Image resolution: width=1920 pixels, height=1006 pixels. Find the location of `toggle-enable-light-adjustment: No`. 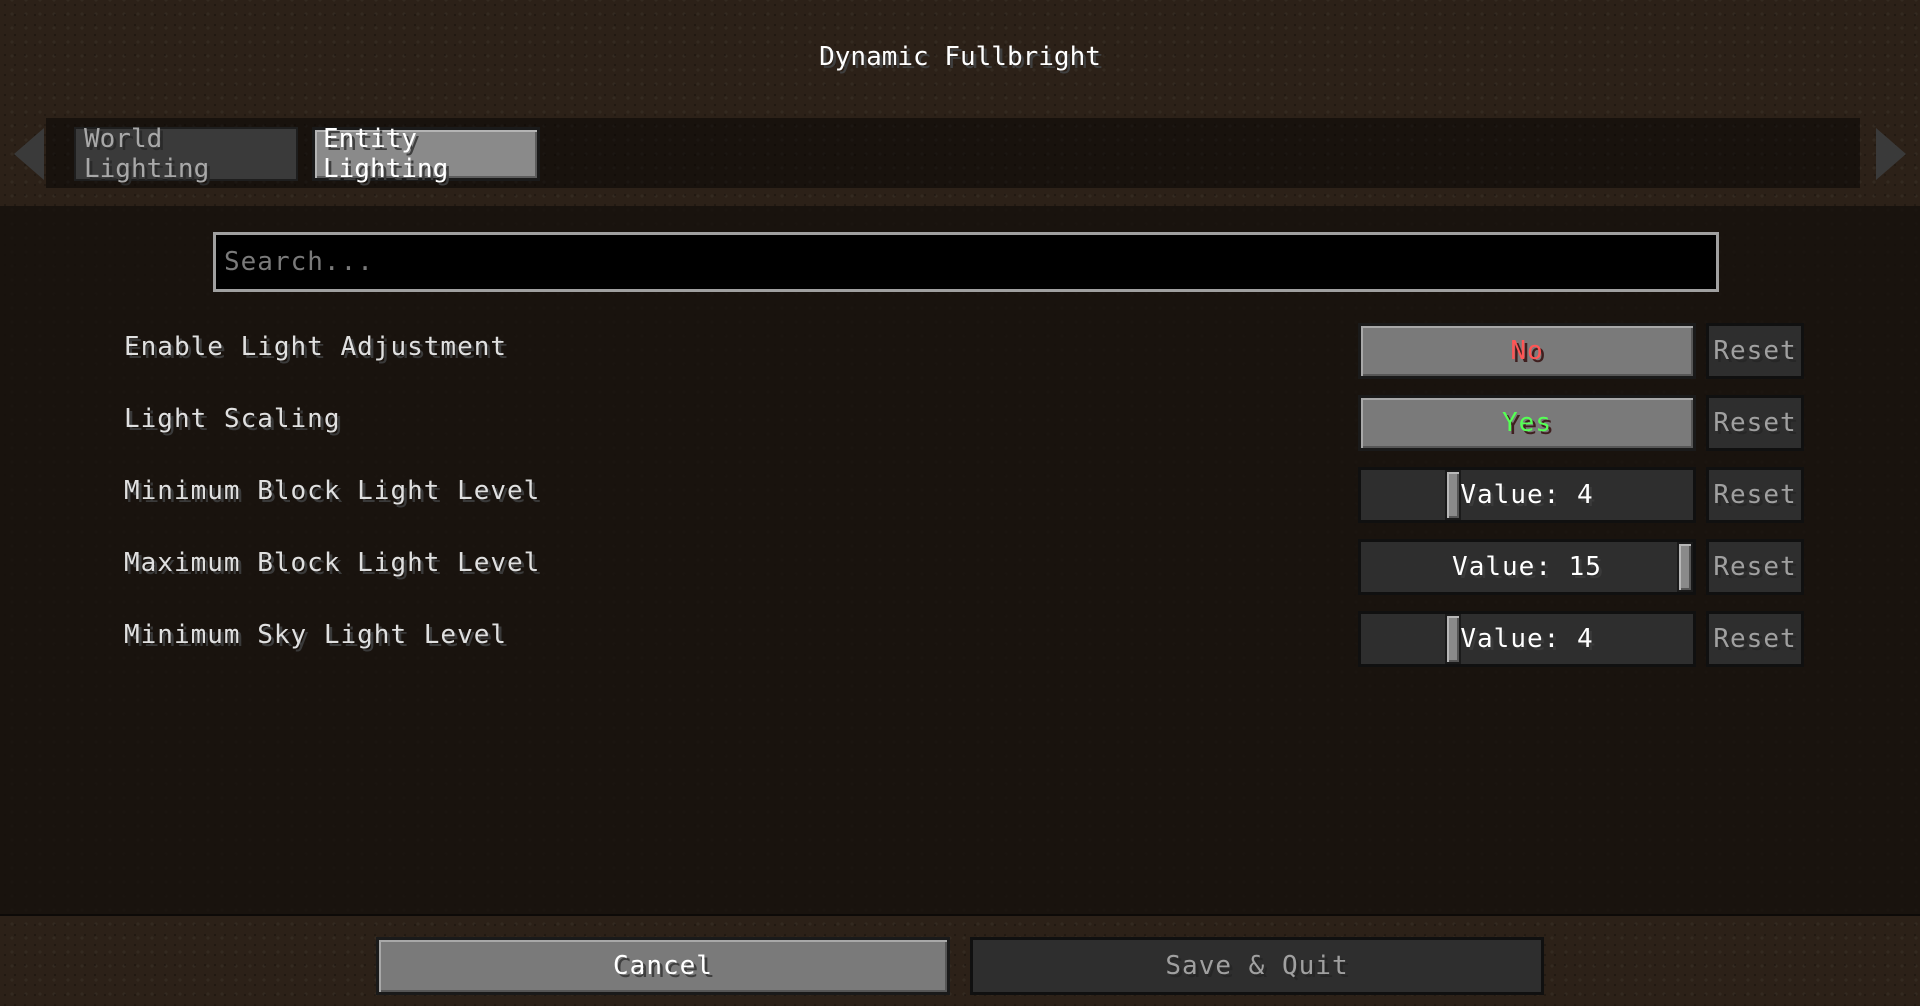

toggle-enable-light-adjustment: No is located at coordinates (1527, 351).